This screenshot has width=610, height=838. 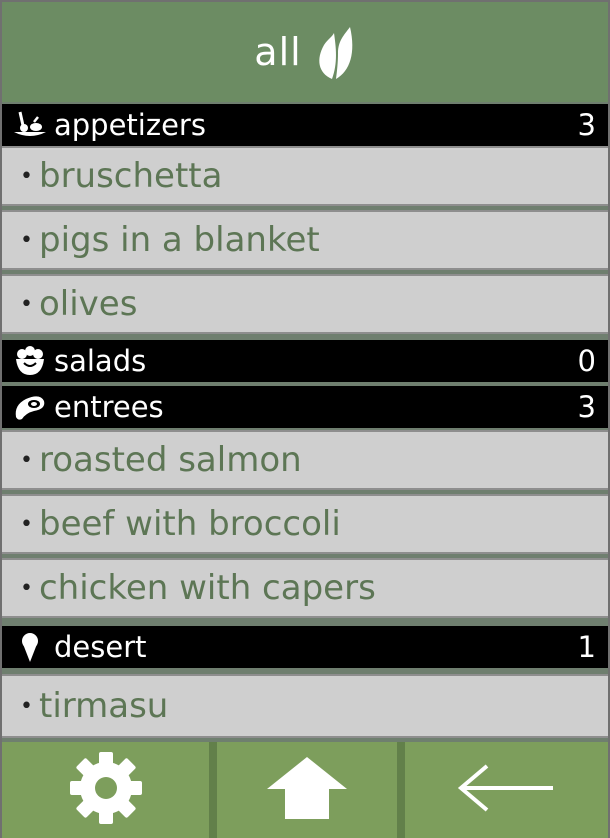 I want to click on category-label: desert, so click(x=100, y=647).